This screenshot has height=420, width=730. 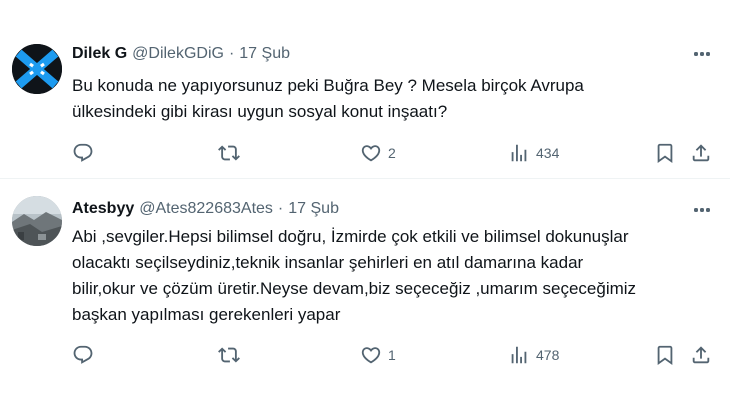 I want to click on like-count: 2, so click(x=392, y=153).